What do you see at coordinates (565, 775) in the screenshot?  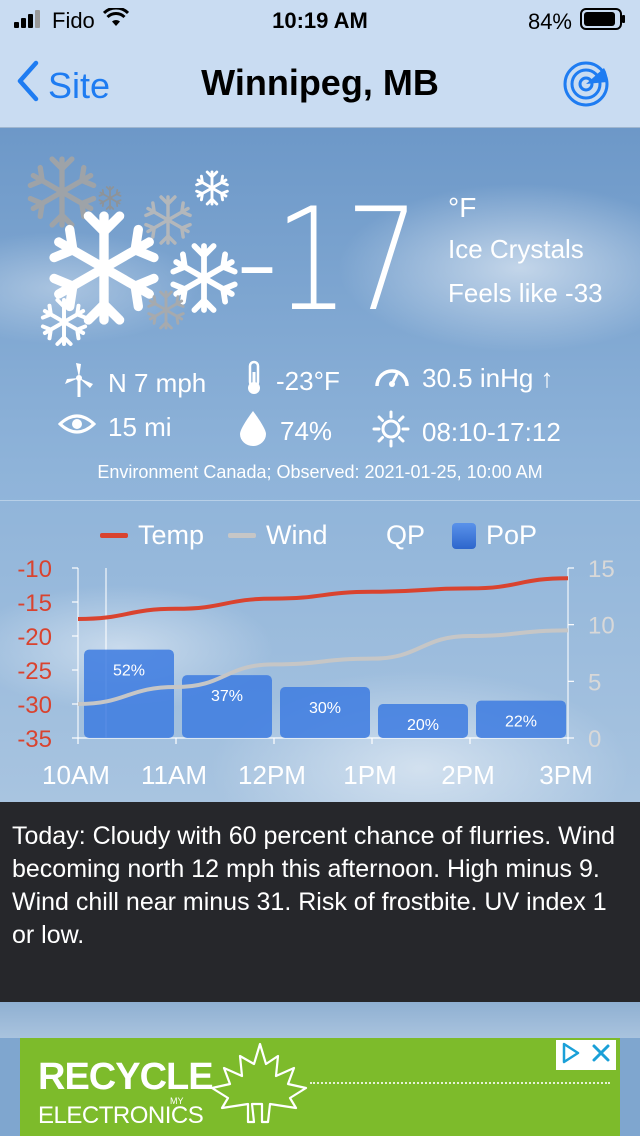 I see `x-axis-tick-label: 3PM` at bounding box center [565, 775].